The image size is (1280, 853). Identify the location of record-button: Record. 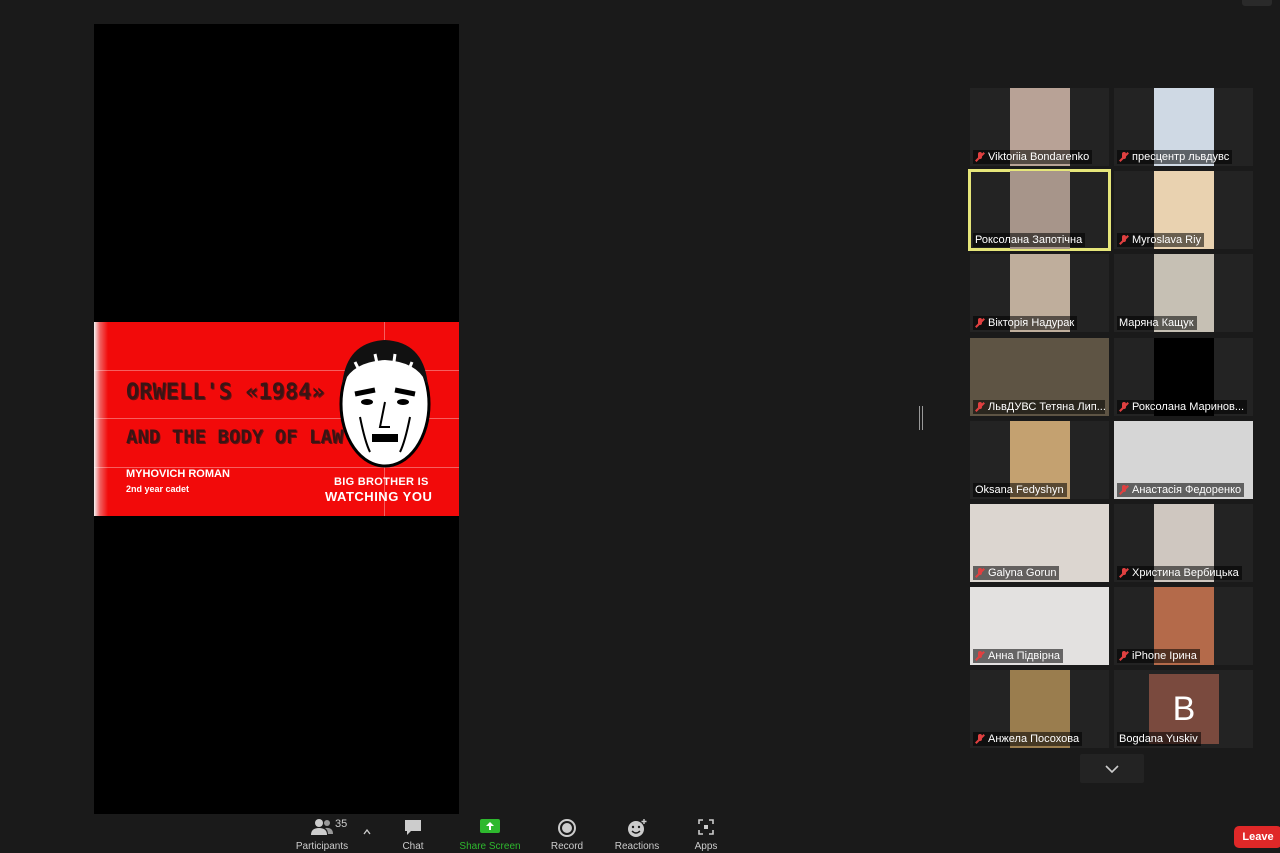
(567, 835).